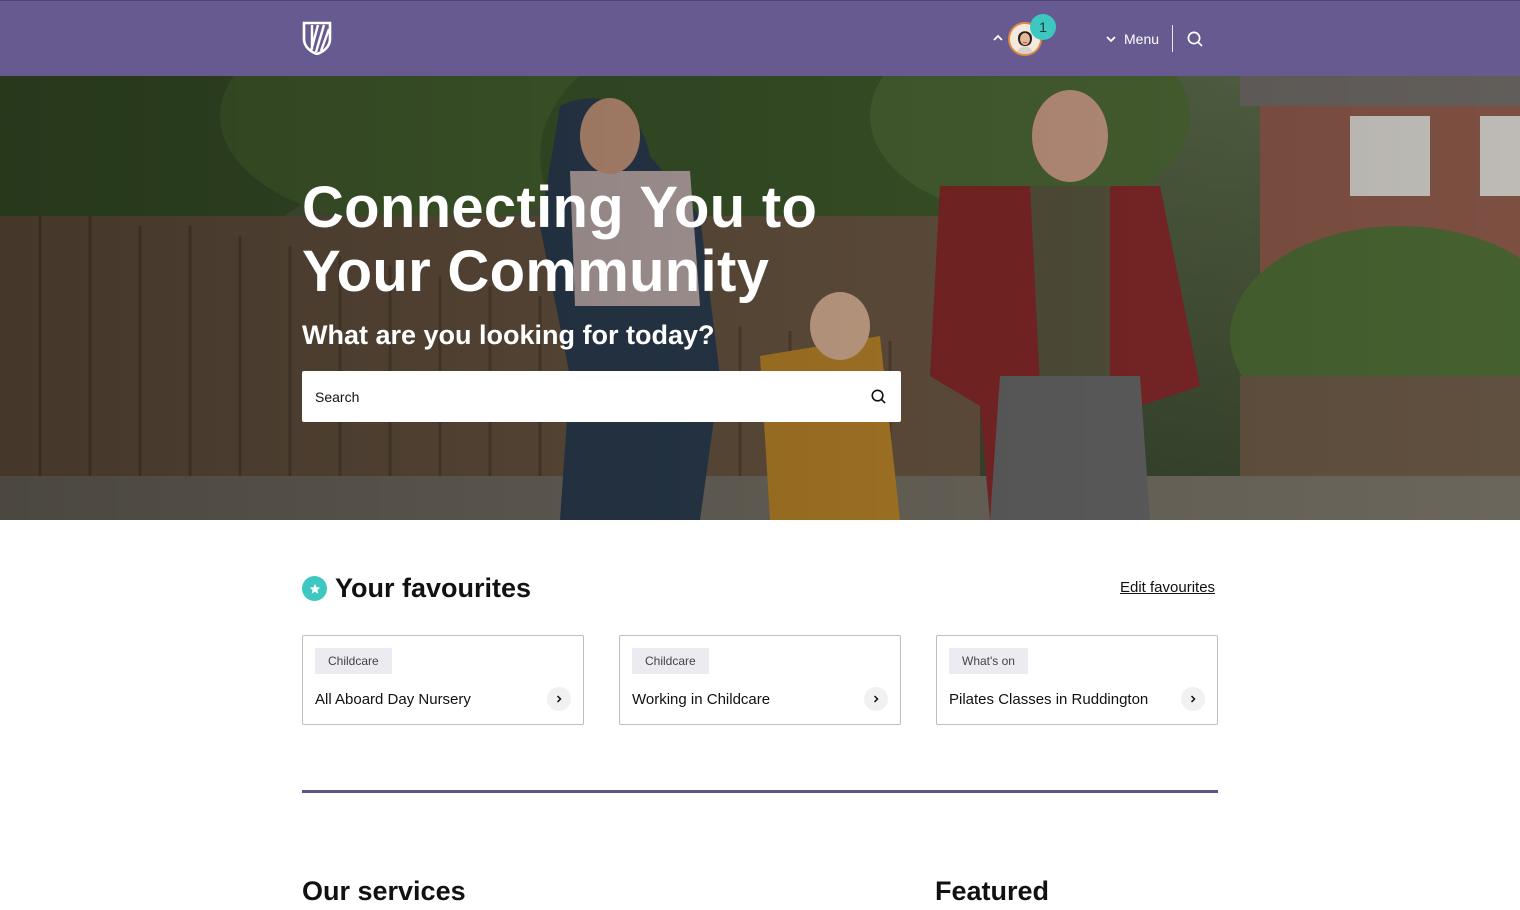 The width and height of the screenshot is (1520, 910). Describe the element at coordinates (317, 38) in the screenshot. I see `shield-logo-icon` at that location.